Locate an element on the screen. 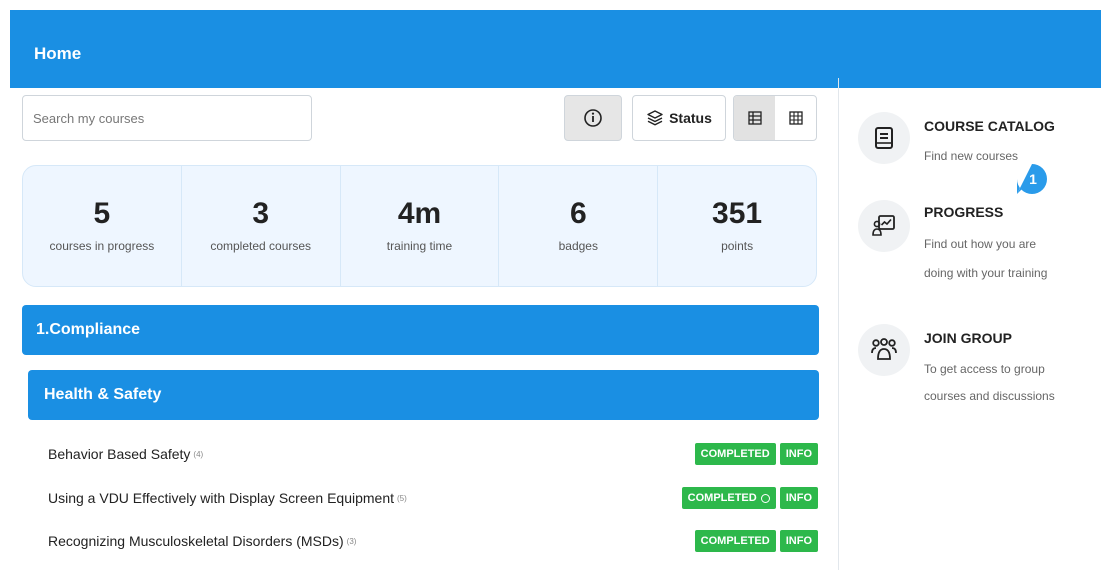  progress-icon-circle is located at coordinates (884, 226).